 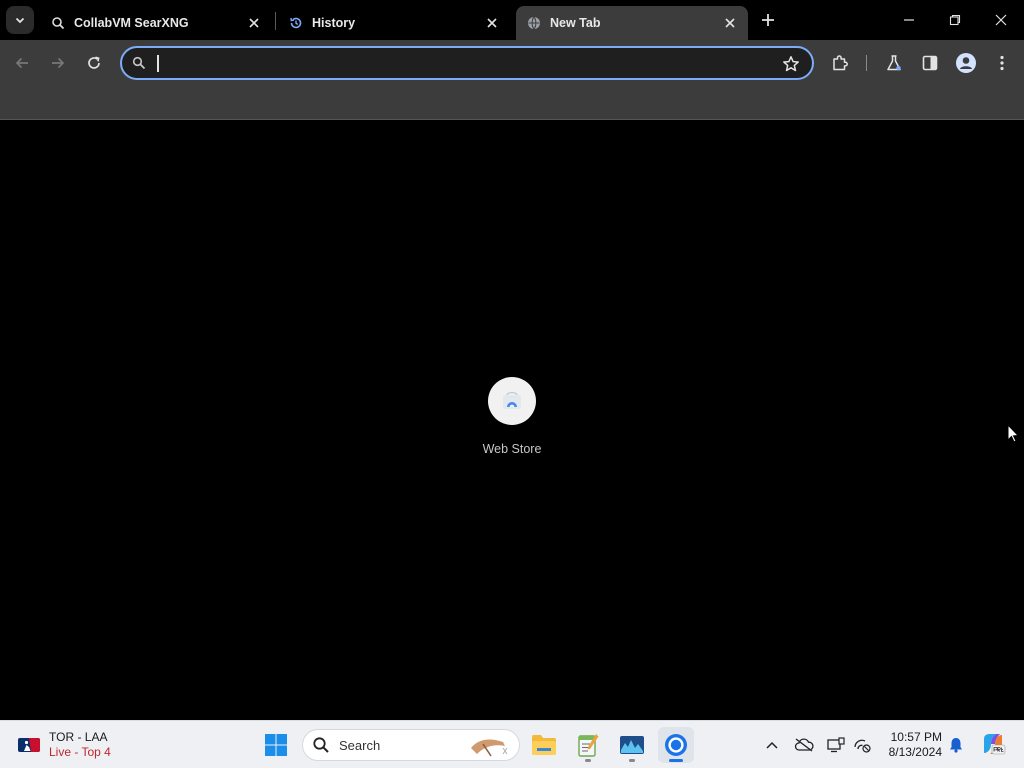 What do you see at coordinates (58, 23) in the screenshot?
I see `searxng-icon` at bounding box center [58, 23].